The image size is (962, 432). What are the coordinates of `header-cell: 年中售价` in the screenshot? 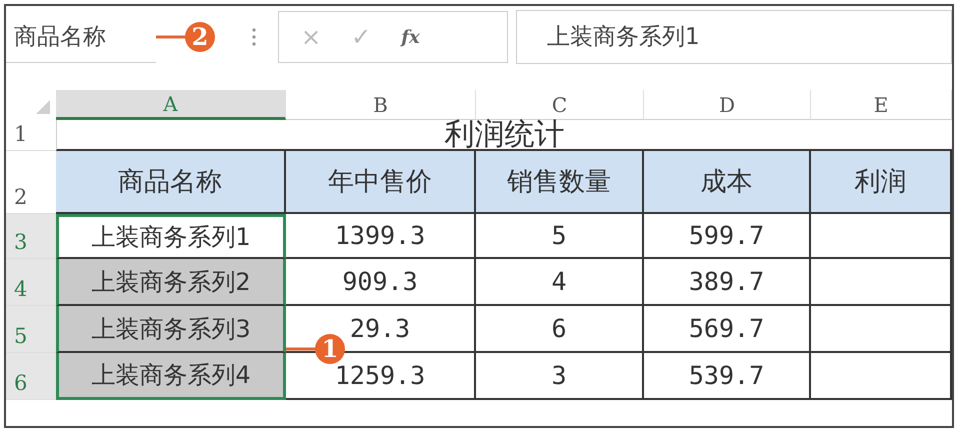 It's located at (381, 182).